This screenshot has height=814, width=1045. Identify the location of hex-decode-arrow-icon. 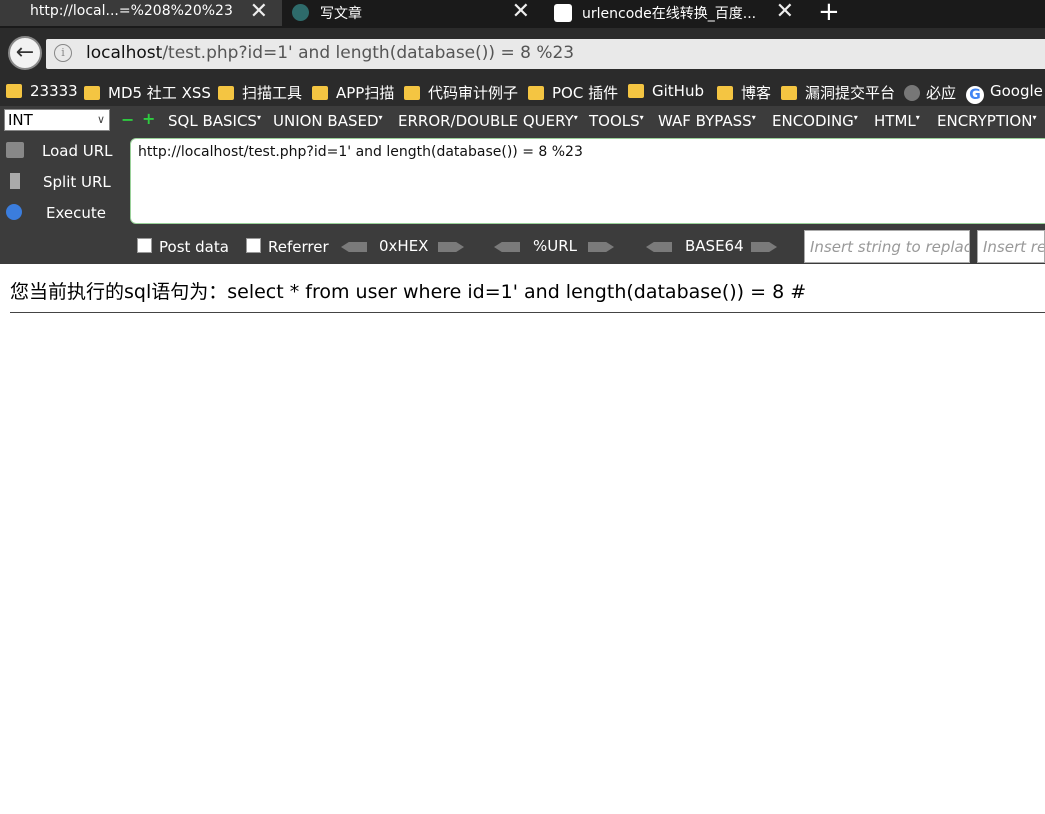
(354, 247).